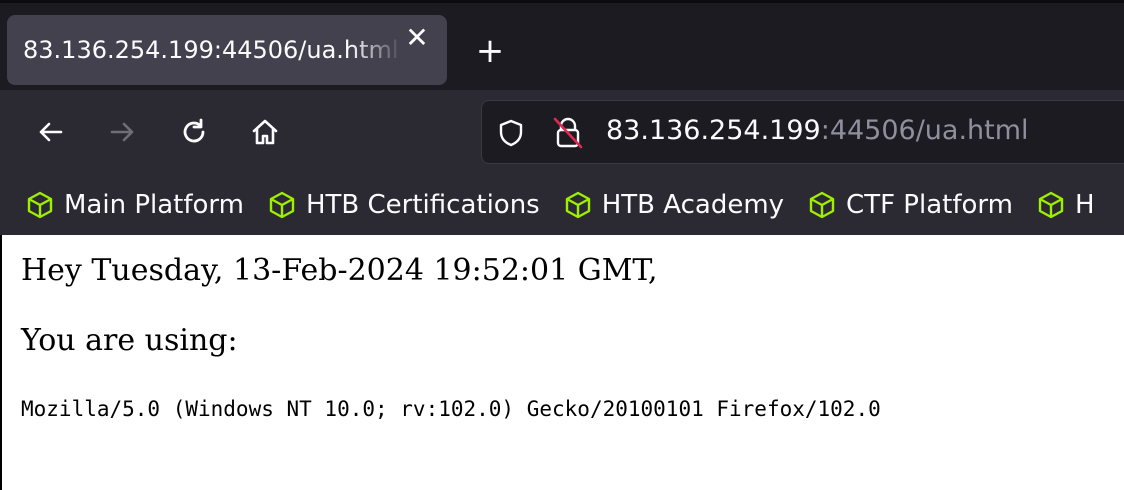  What do you see at coordinates (1066, 205) in the screenshot?
I see `bookmark-truncated: H` at bounding box center [1066, 205].